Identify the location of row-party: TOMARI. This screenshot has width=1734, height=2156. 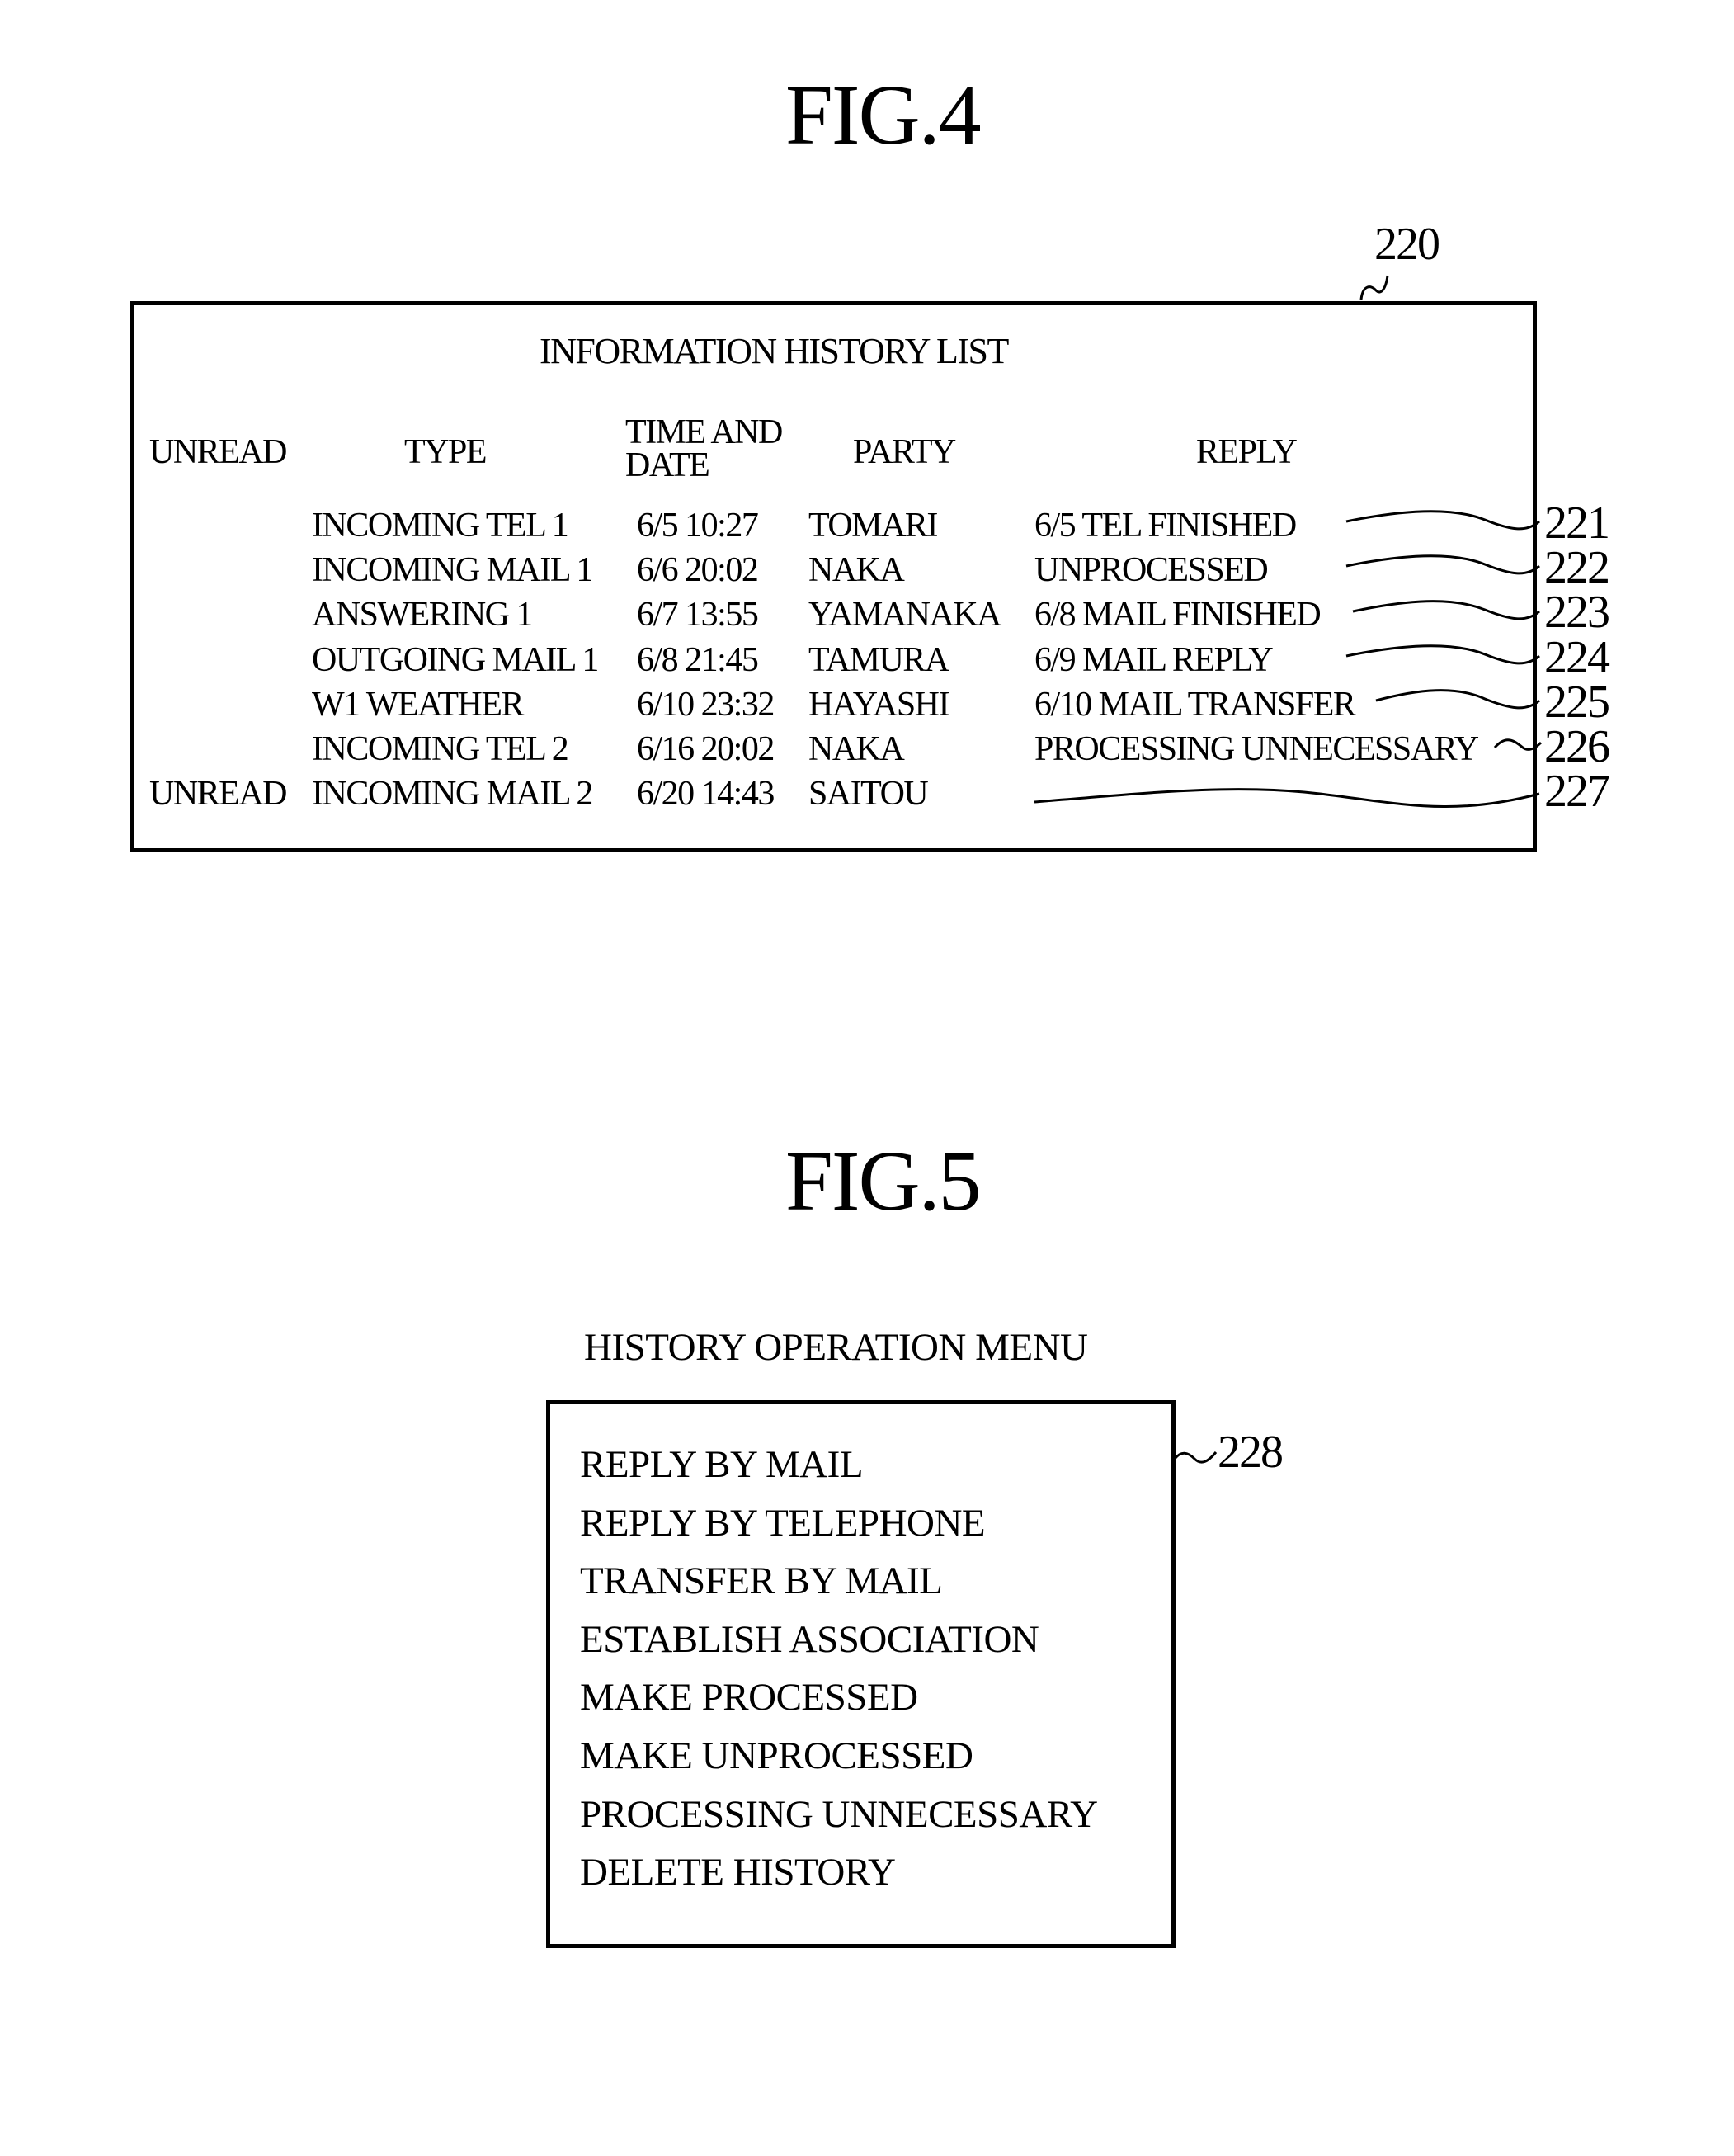
(873, 526).